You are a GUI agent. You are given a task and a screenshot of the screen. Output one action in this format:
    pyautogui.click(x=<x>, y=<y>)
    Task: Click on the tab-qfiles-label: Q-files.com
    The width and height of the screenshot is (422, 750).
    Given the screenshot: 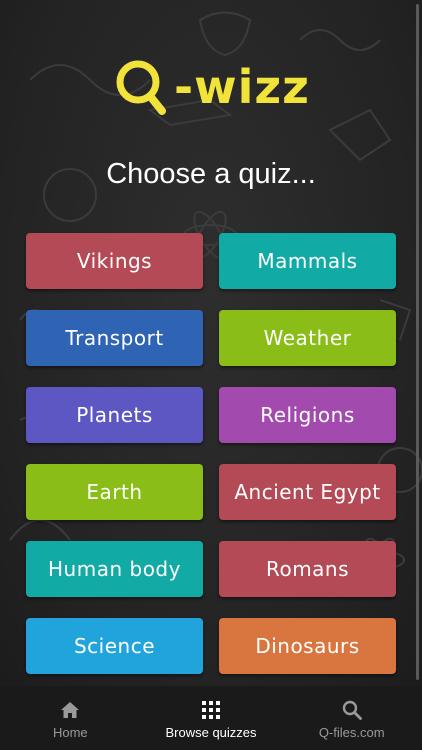 What is the action you would take?
    pyautogui.click(x=351, y=732)
    